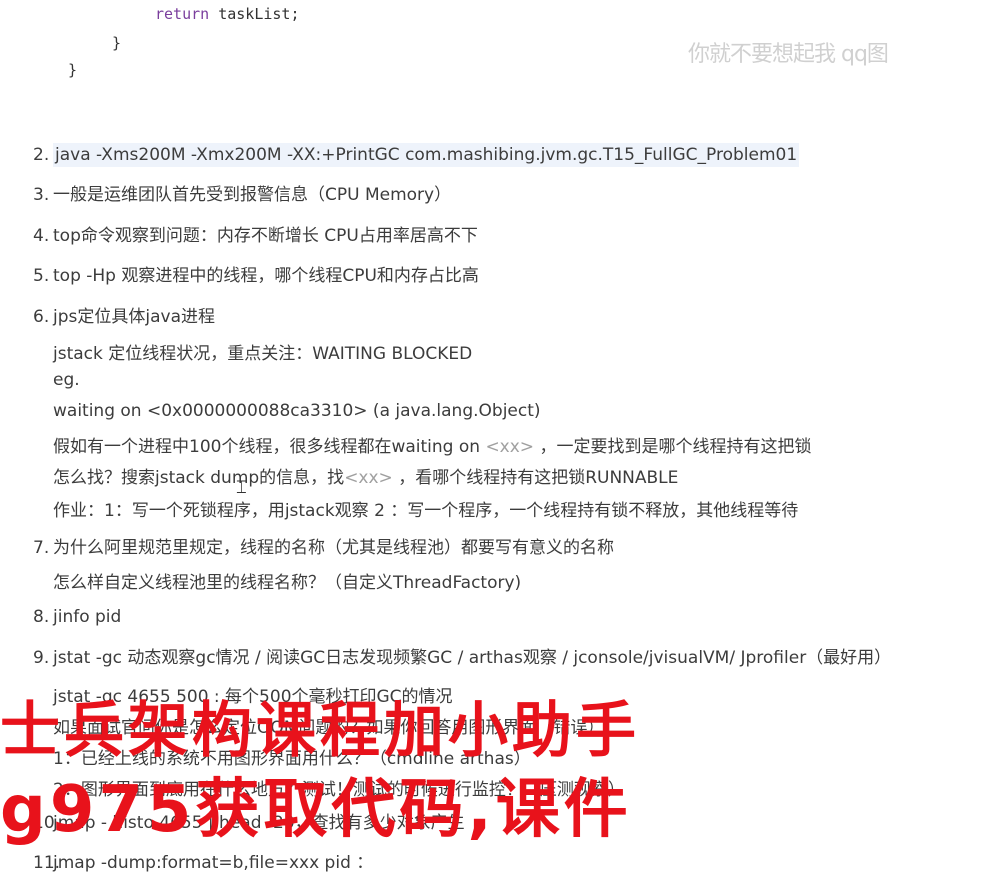  I want to click on code-return-line: return taskList;, so click(227, 14).